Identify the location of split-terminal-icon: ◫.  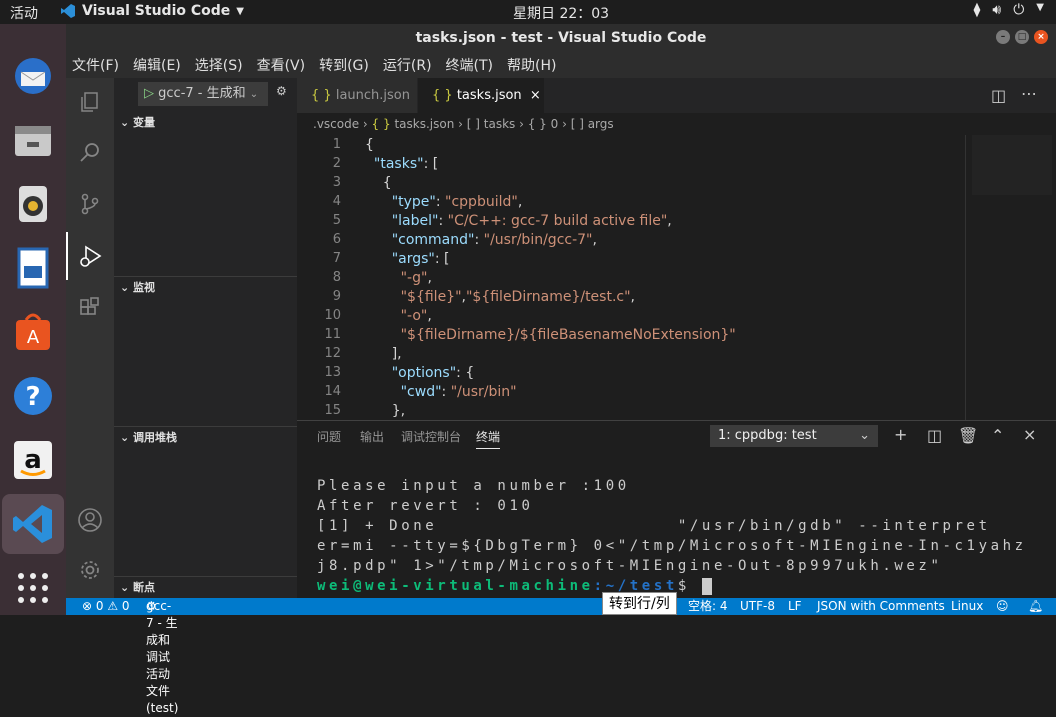
(934, 435).